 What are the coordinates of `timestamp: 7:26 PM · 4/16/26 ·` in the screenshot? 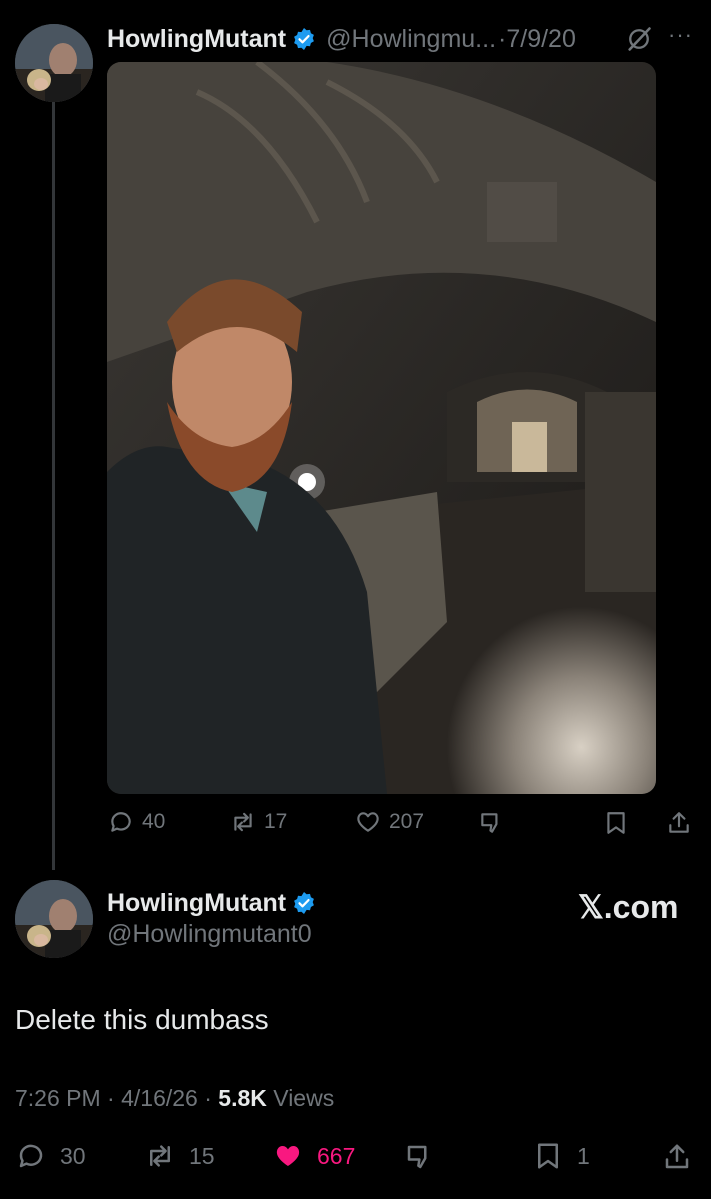 It's located at (116, 1098).